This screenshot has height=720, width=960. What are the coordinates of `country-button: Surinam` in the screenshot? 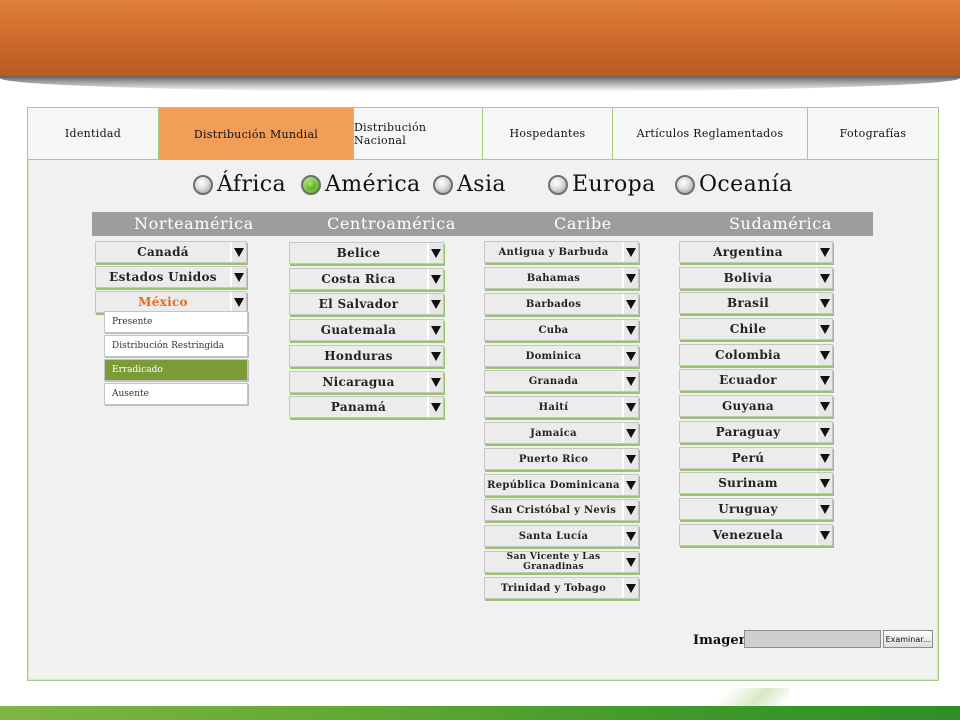 It's located at (756, 483).